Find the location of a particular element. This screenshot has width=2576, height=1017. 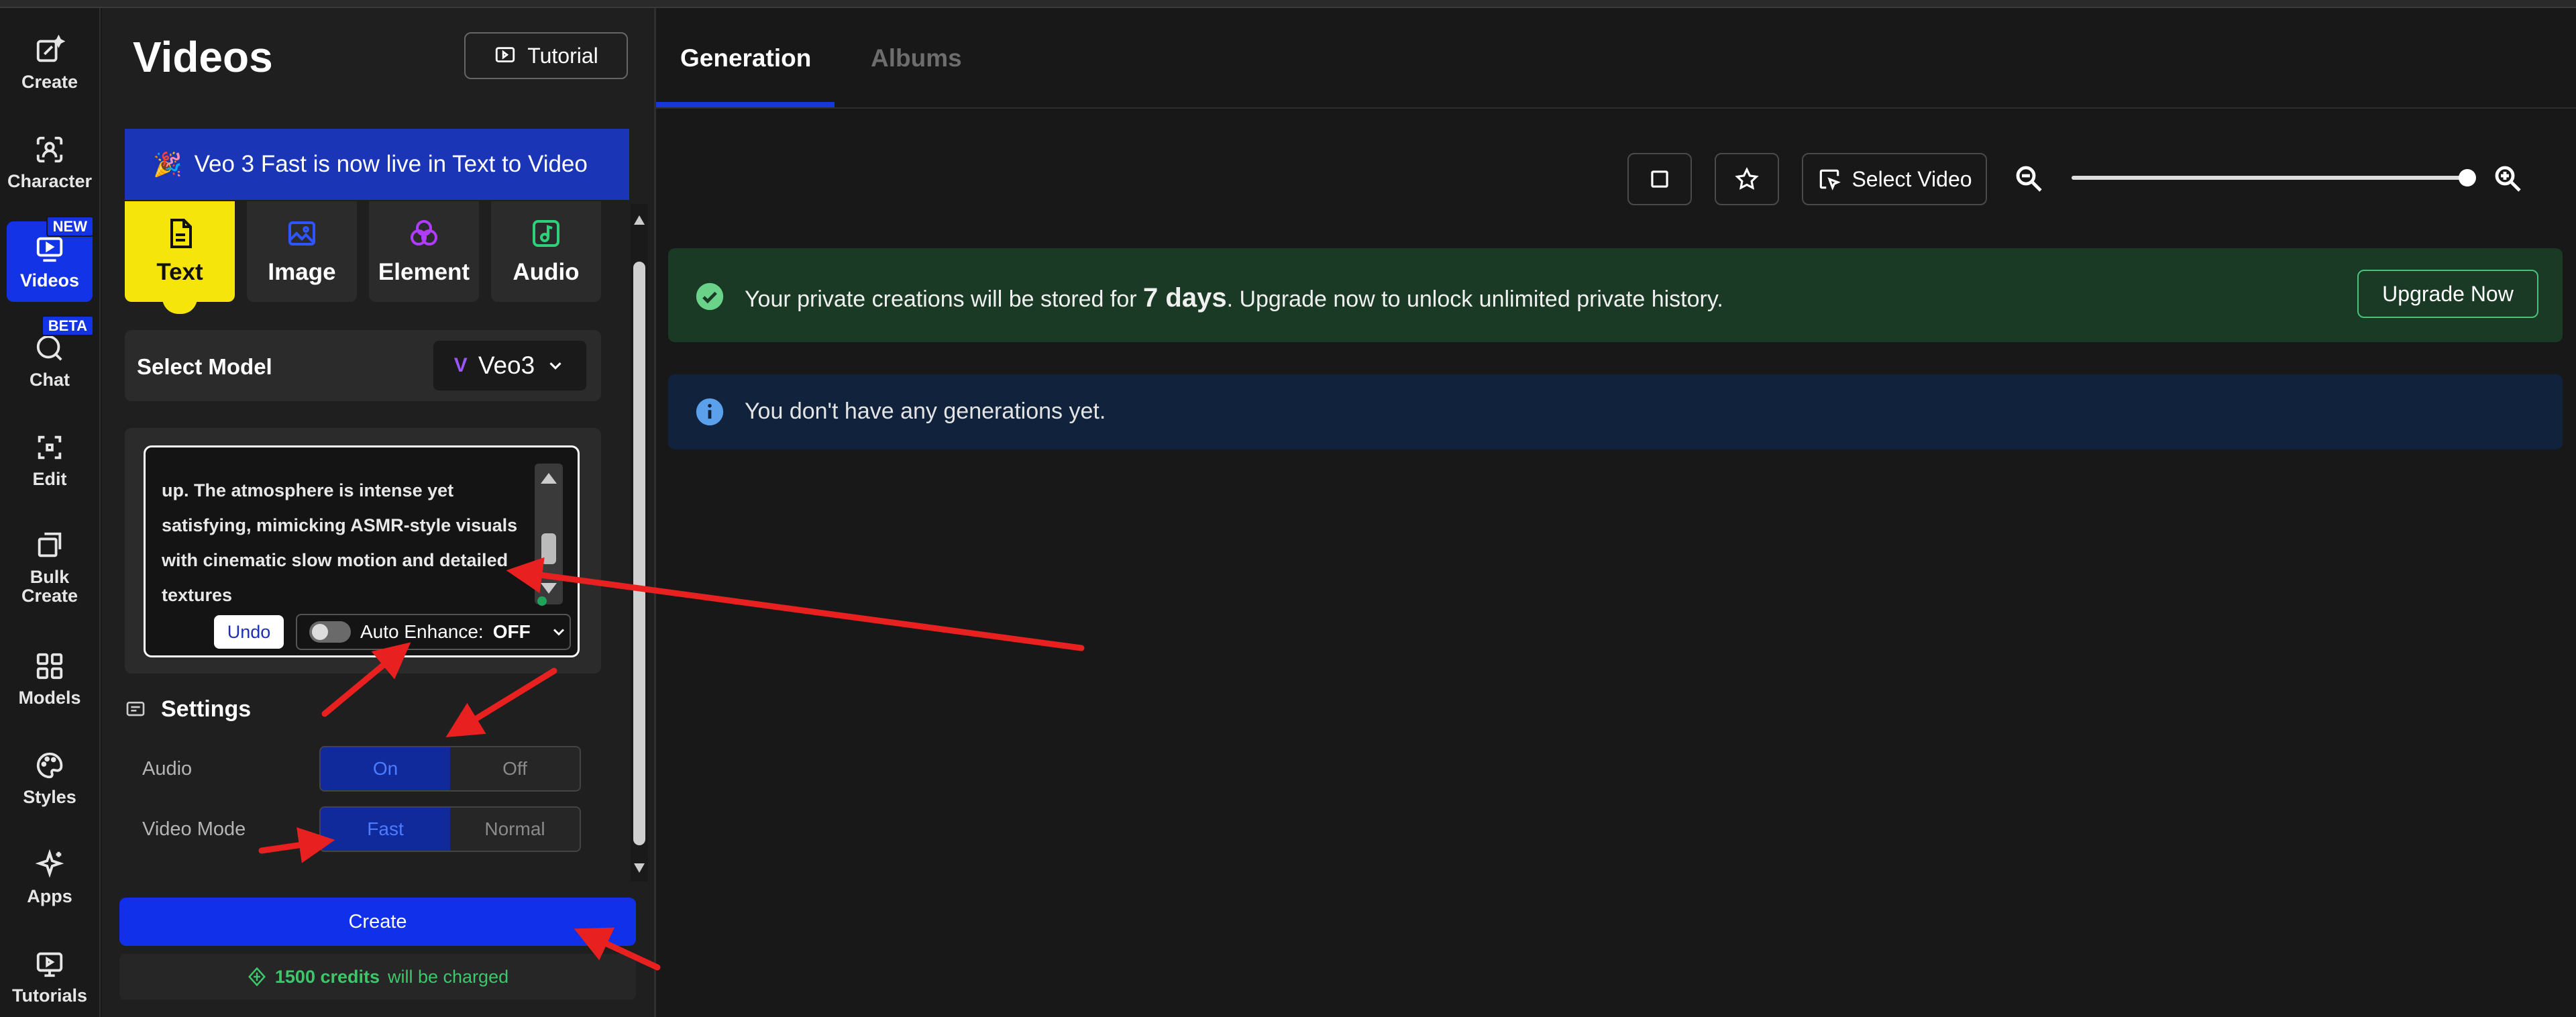

credits-amount: 1500 credits is located at coordinates (327, 976).